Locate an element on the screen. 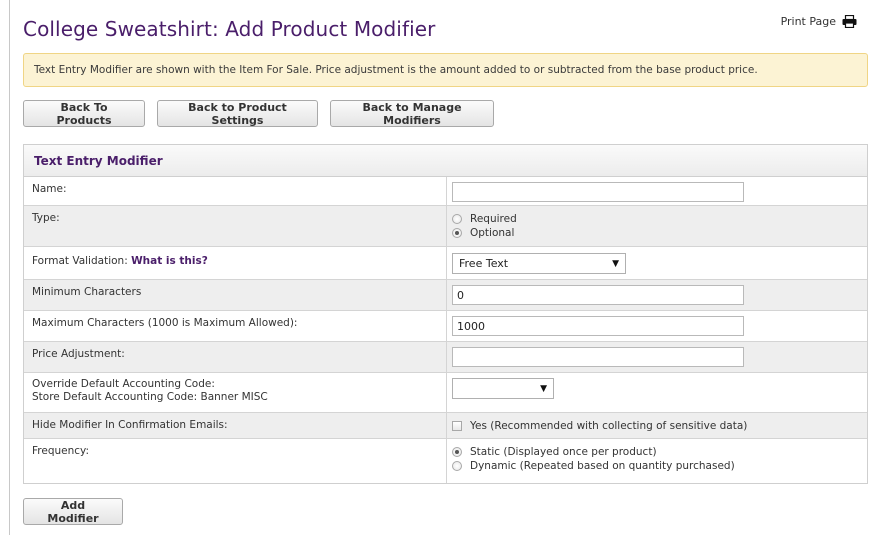  name-label: Name: is located at coordinates (235, 191).